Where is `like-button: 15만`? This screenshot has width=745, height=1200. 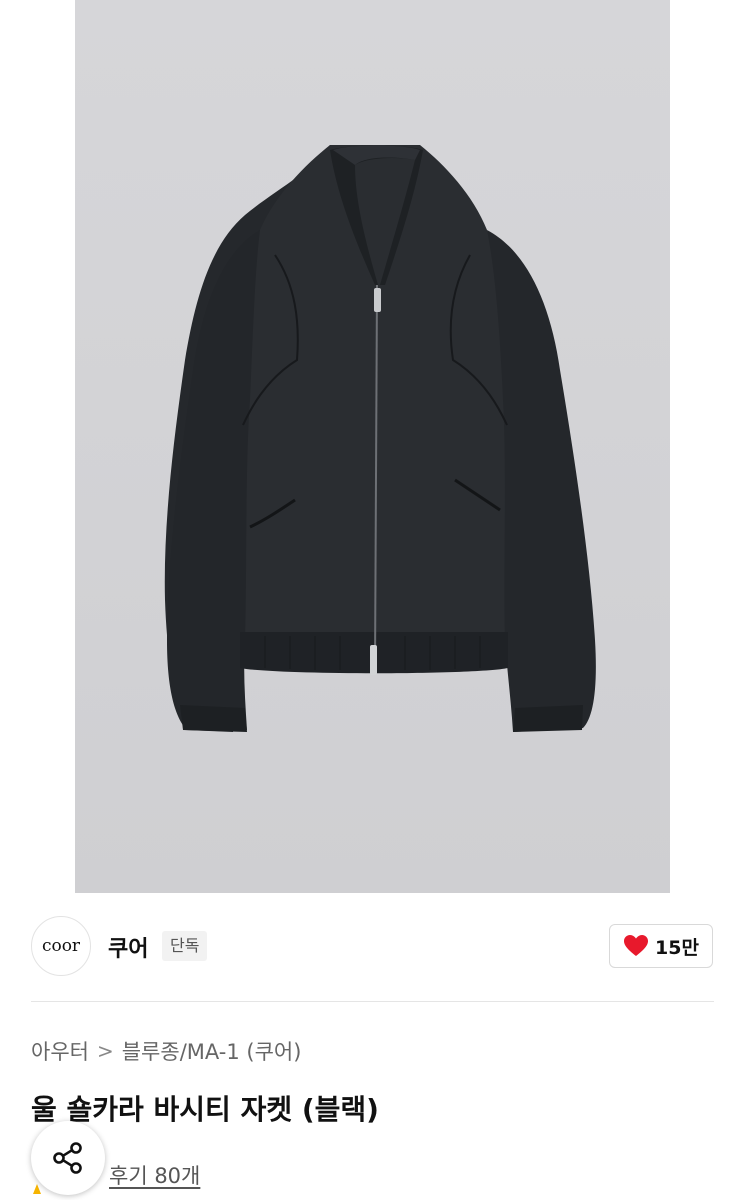 like-button: 15만 is located at coordinates (661, 946).